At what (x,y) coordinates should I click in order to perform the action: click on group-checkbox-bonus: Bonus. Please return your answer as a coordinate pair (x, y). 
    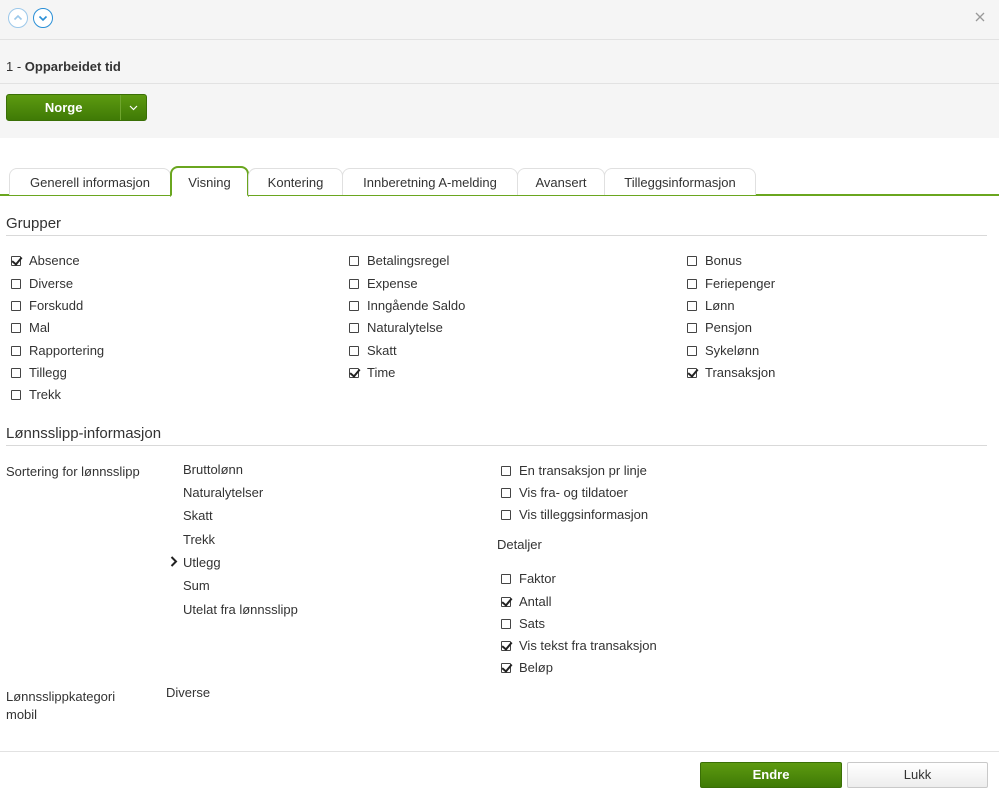
    Looking at the image, I should click on (714, 260).